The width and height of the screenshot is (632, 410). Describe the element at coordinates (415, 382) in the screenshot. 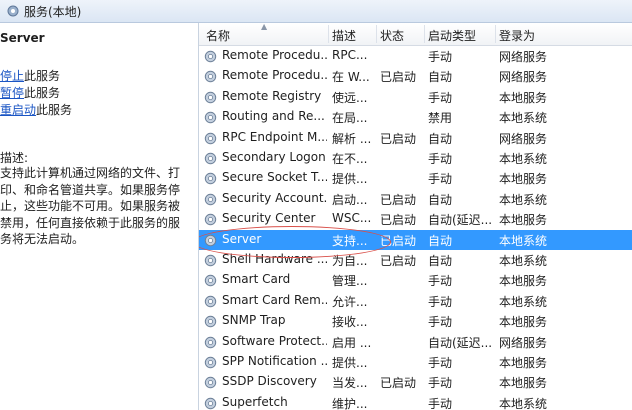

I see `table-row: SSDP Discovery 当发... 已启动 手动 本地服务` at that location.